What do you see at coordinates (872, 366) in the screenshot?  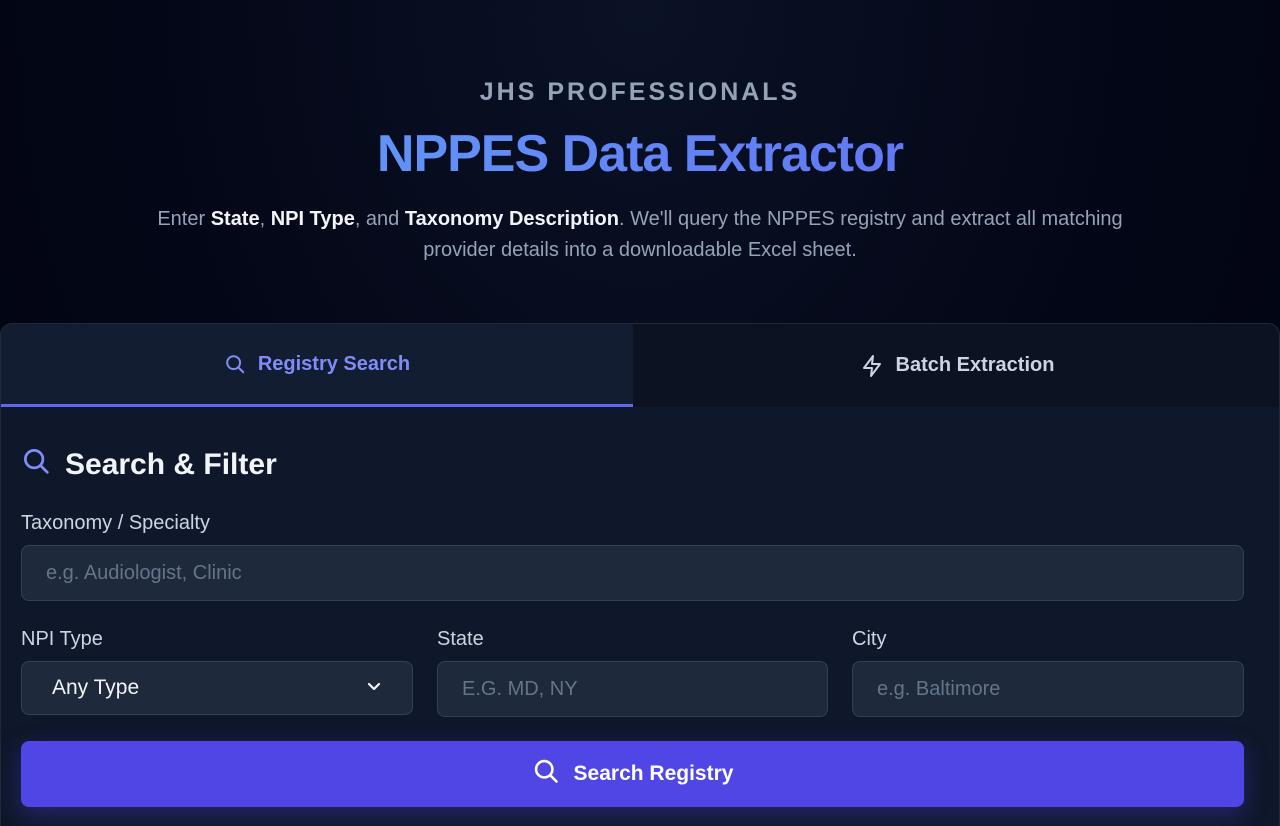 I see `lightning-icon` at bounding box center [872, 366].